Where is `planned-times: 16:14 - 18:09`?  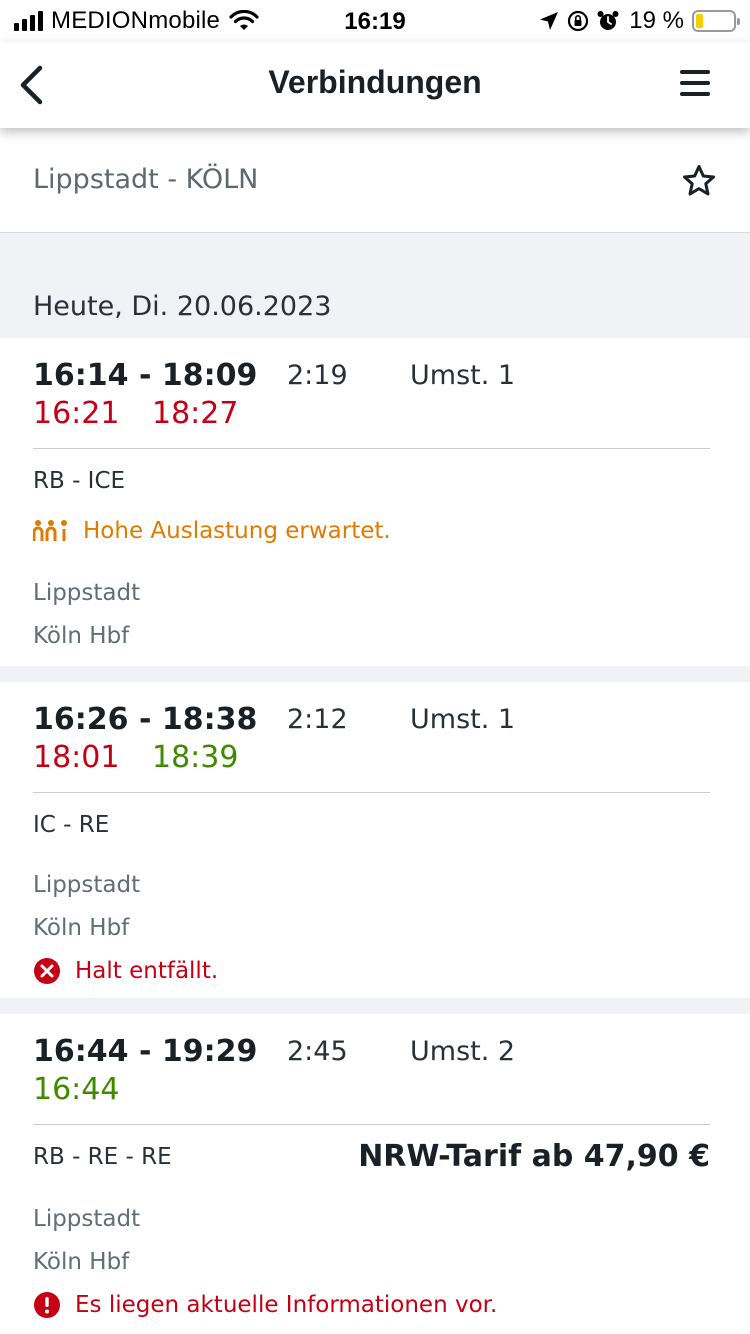 planned-times: 16:14 - 18:09 is located at coordinates (145, 375).